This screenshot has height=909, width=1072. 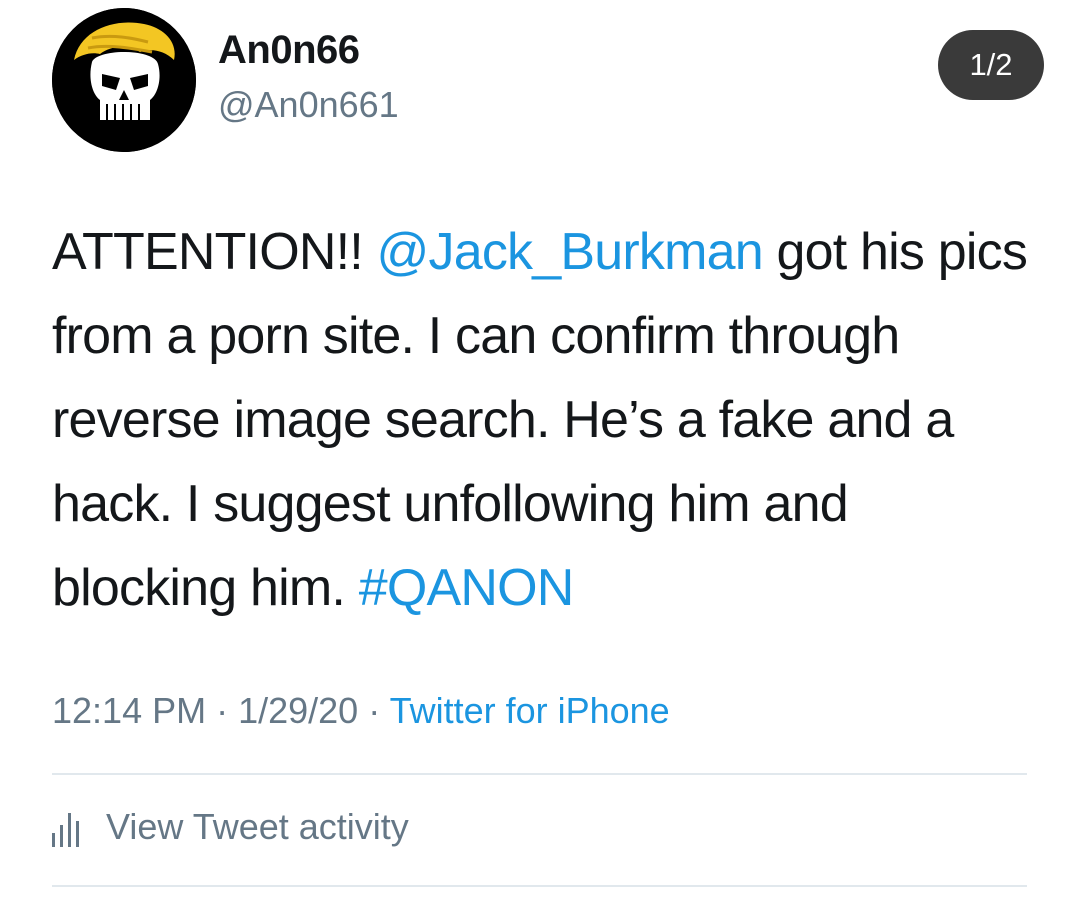 What do you see at coordinates (129, 710) in the screenshot?
I see `tweet-time: 12:14 PM` at bounding box center [129, 710].